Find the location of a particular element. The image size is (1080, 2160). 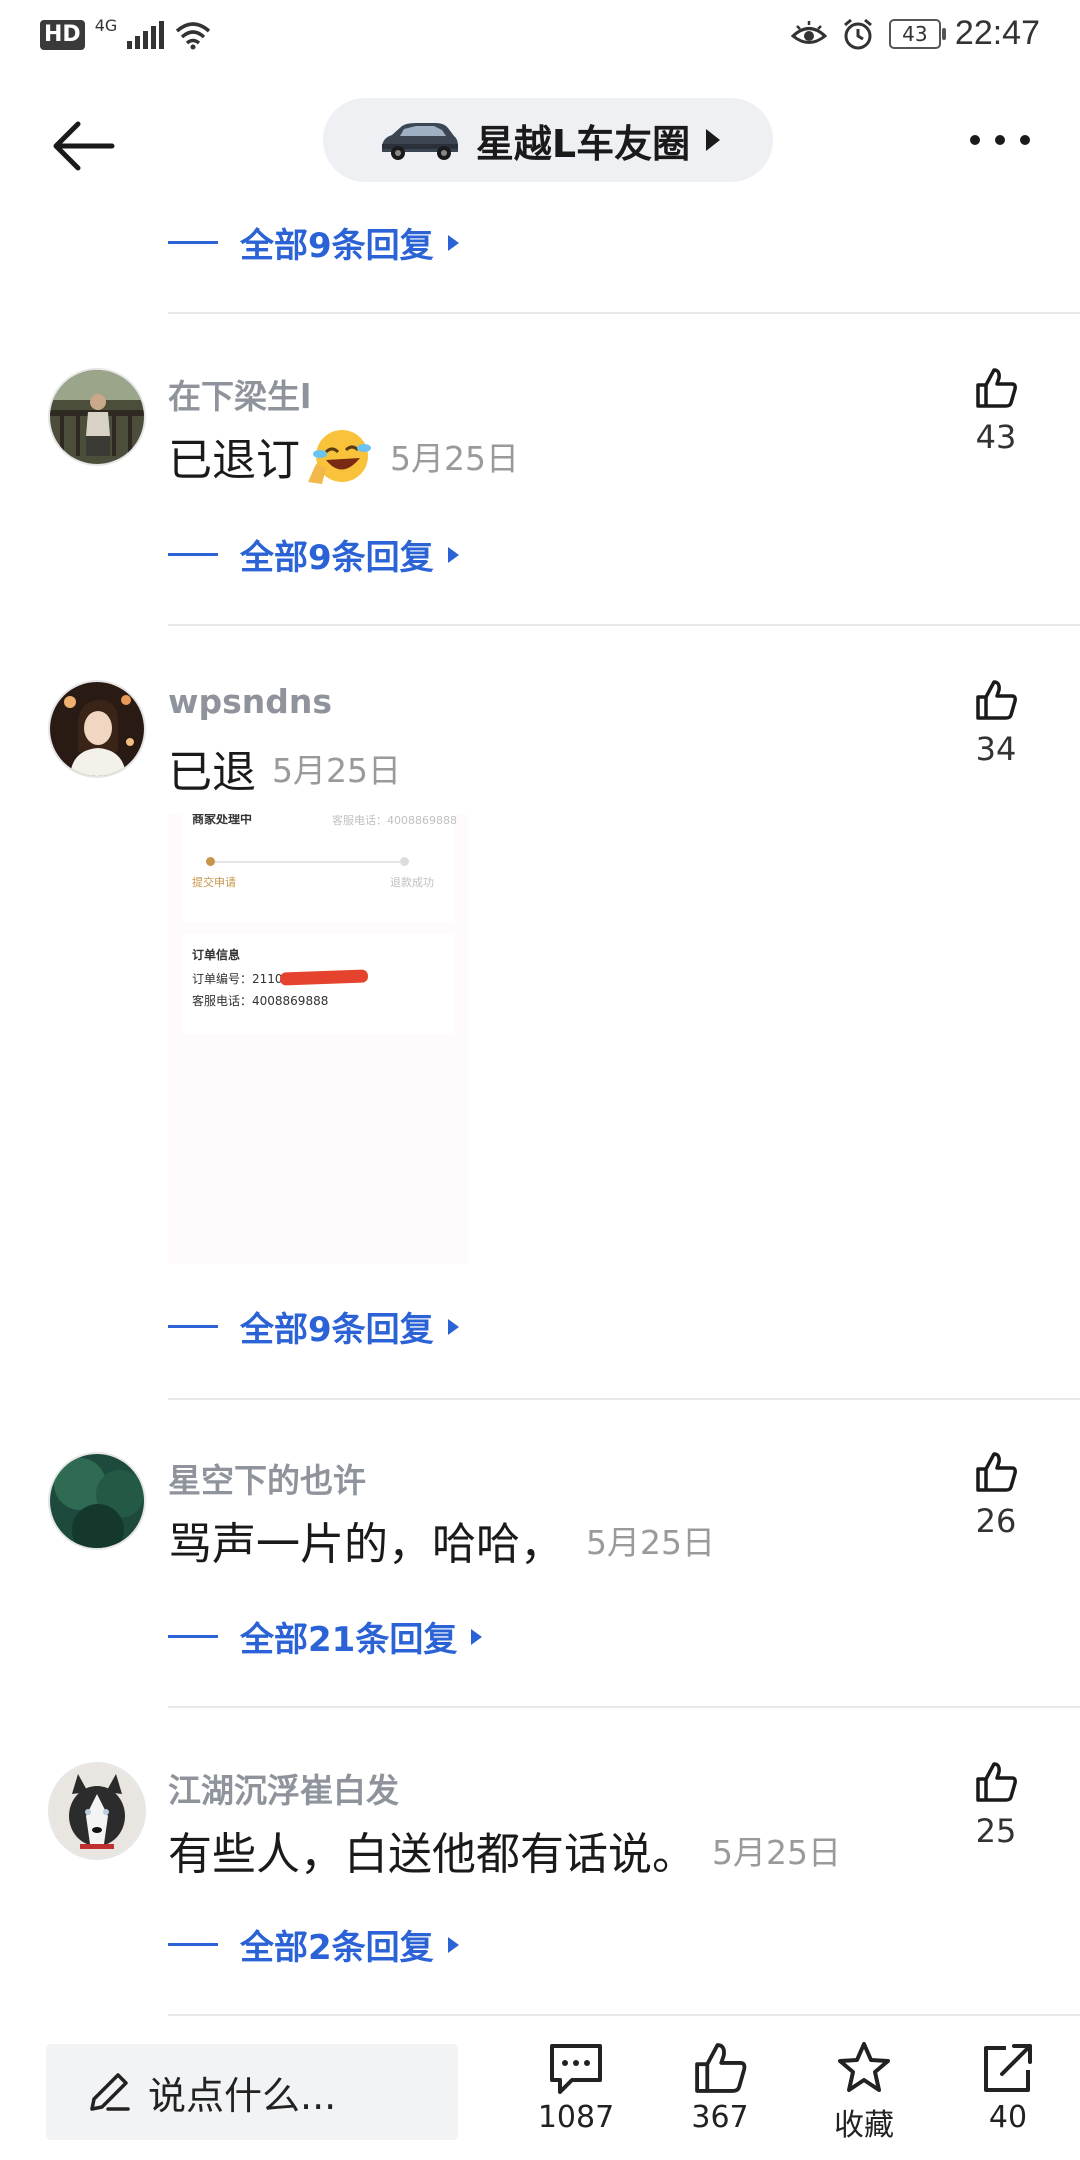

like-count: 26 is located at coordinates (996, 1521).